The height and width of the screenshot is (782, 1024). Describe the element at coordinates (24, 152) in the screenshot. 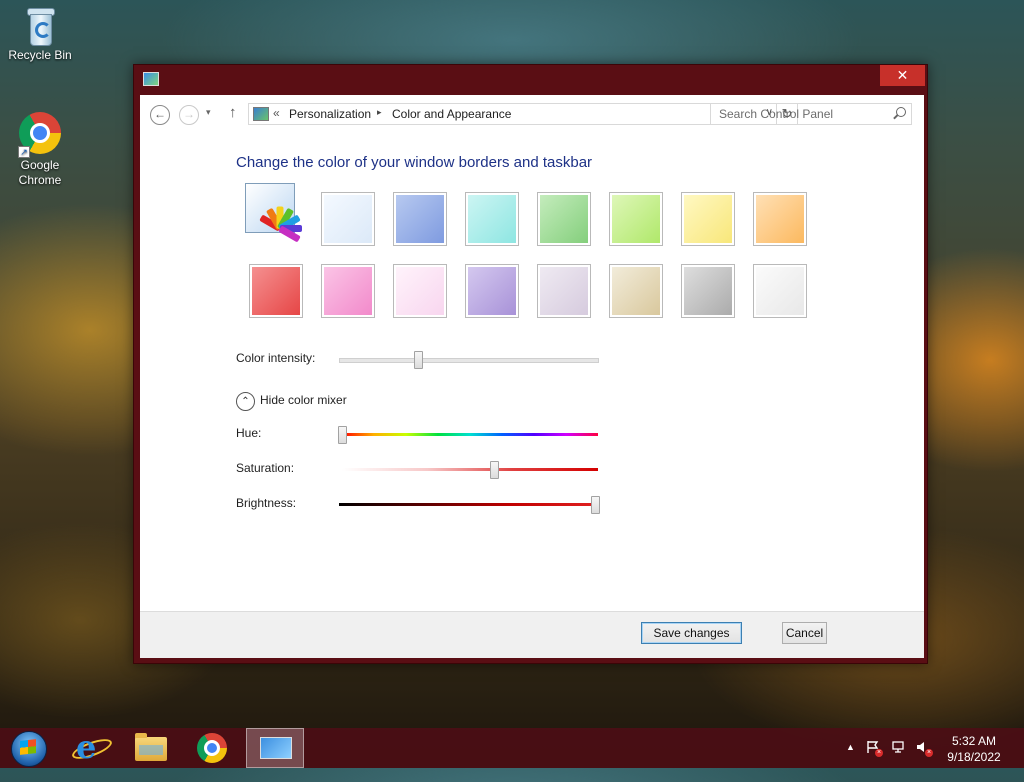

I see `shortcut-arrow-icon: ↗` at that location.